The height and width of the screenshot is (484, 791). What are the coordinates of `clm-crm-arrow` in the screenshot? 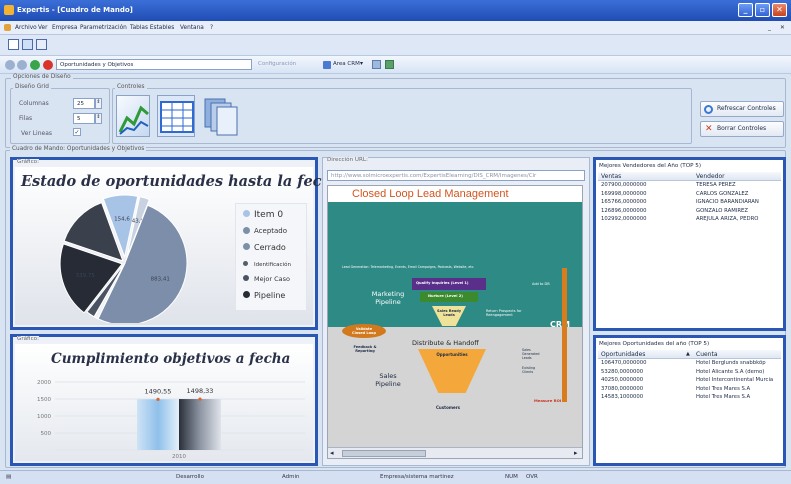 It's located at (564, 335).